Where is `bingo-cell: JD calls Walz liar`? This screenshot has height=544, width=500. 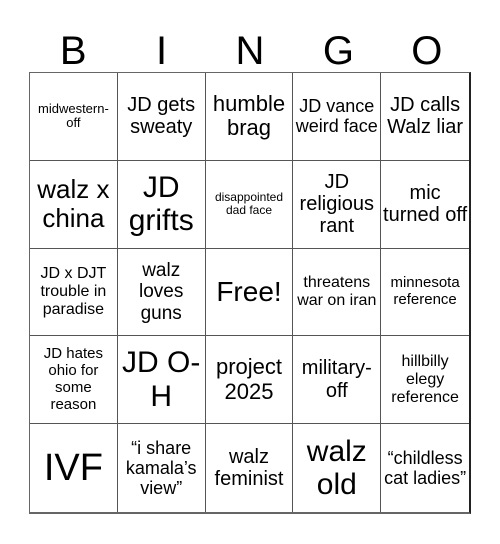
bingo-cell: JD calls Walz liar is located at coordinates (425, 117).